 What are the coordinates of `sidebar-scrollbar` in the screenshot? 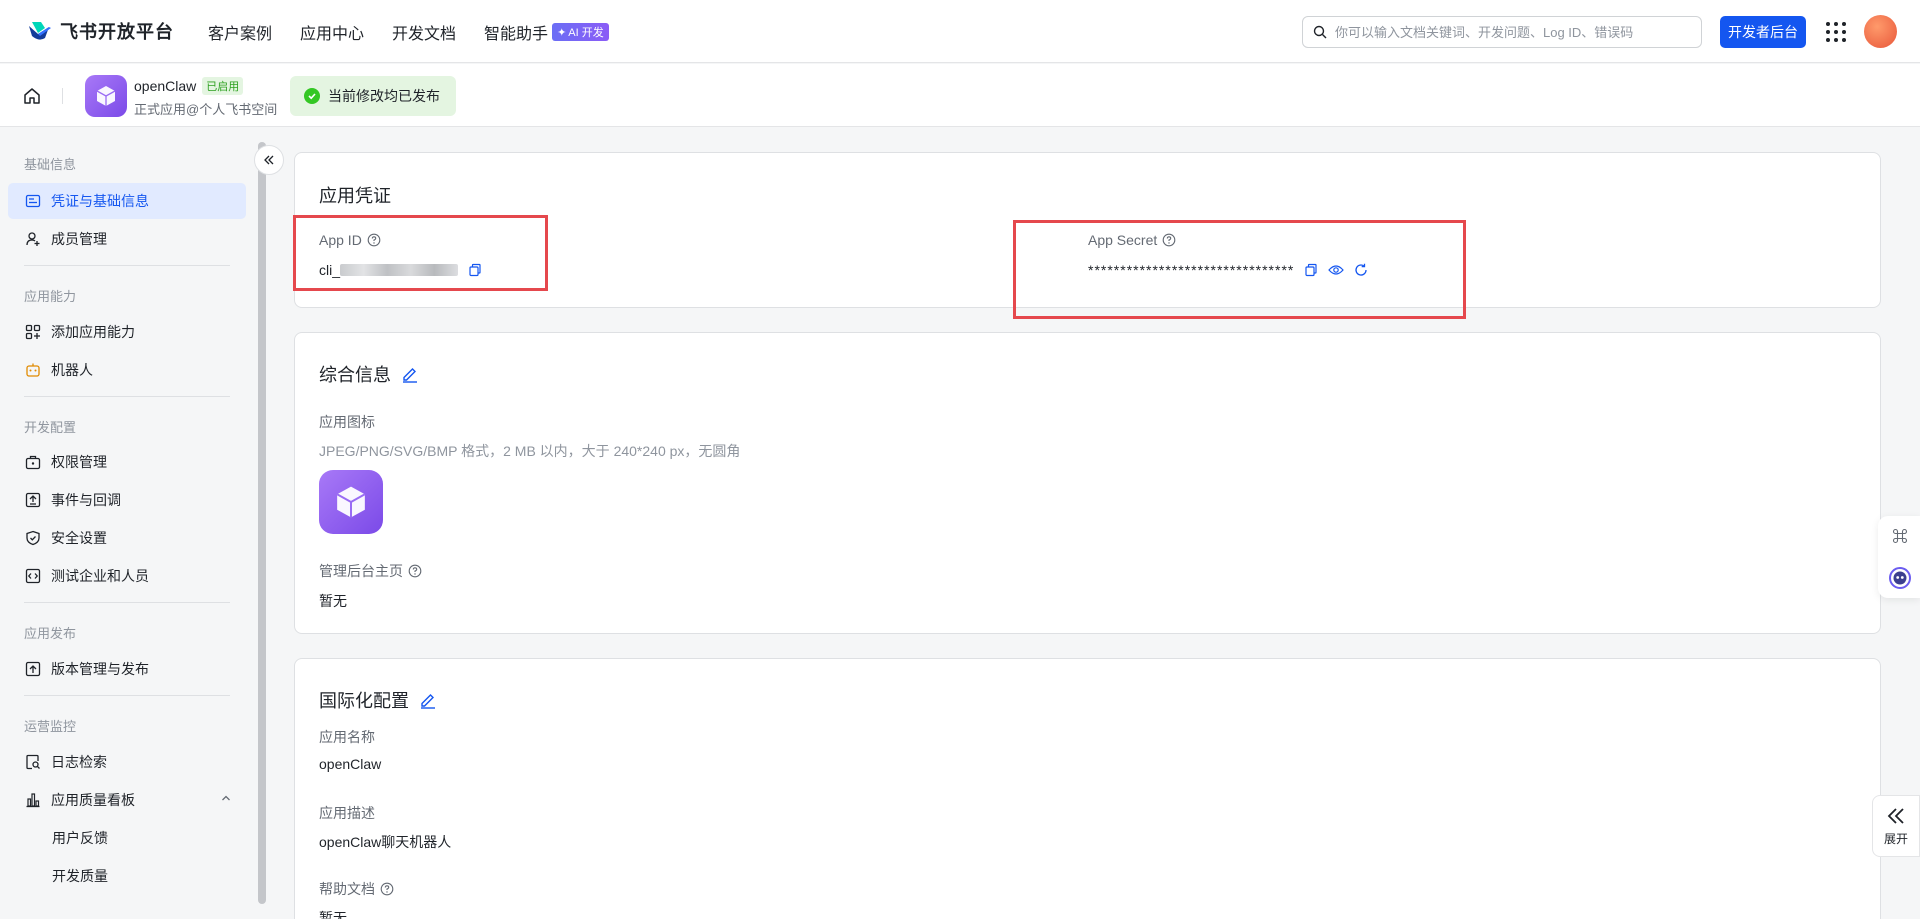 It's located at (262, 523).